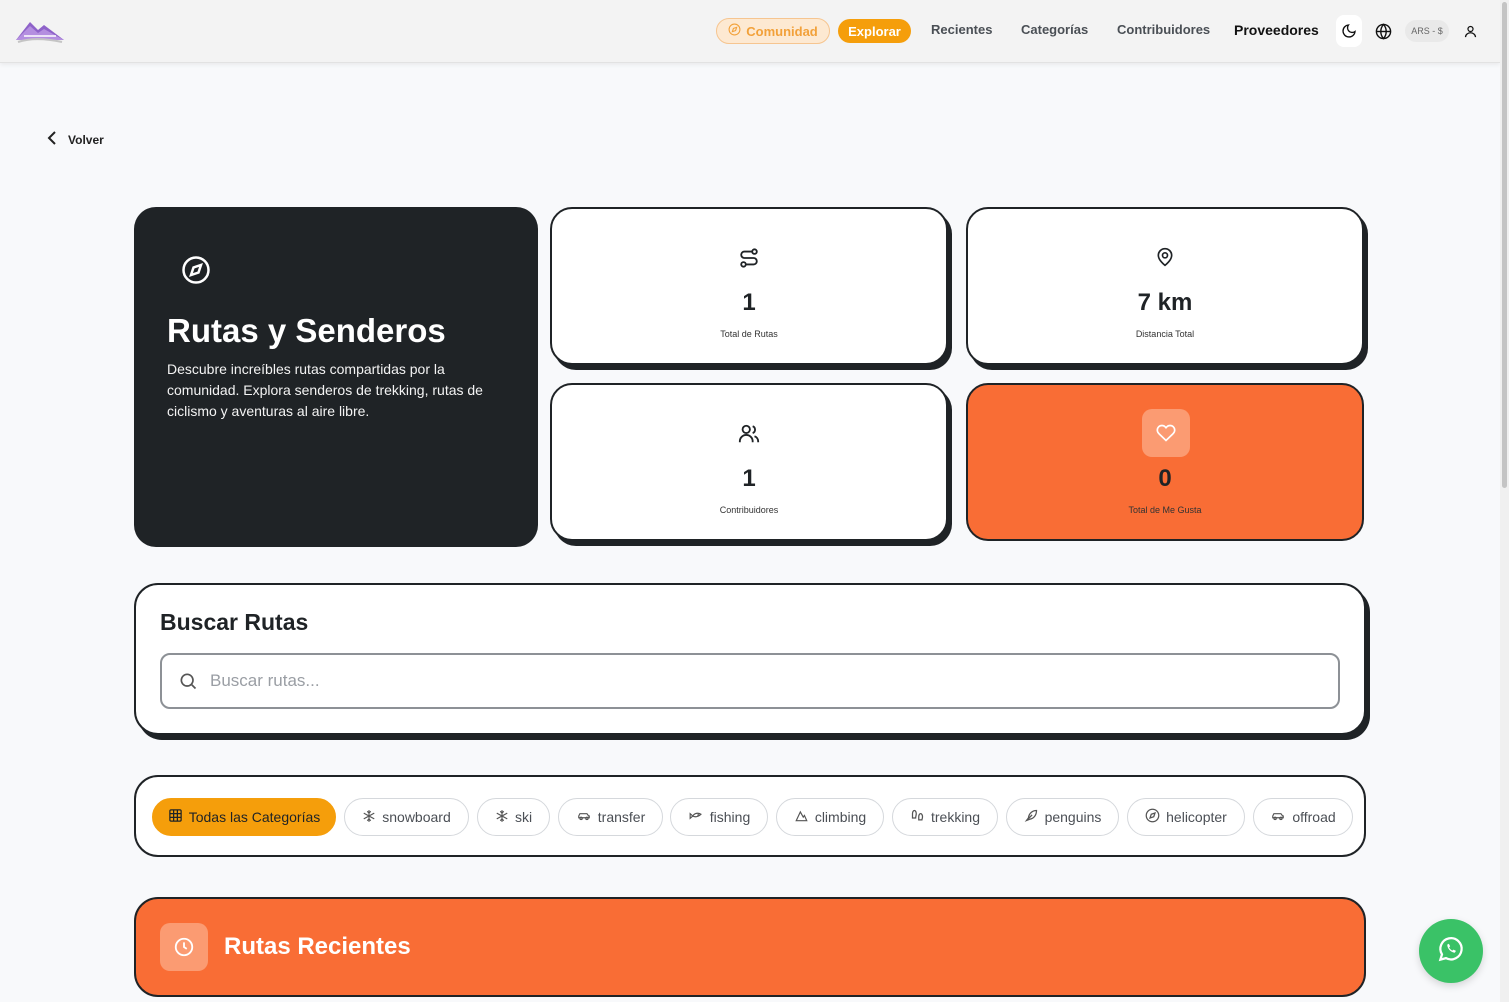 This screenshot has height=1002, width=1509. Describe the element at coordinates (188, 681) in the screenshot. I see `search-icon` at that location.